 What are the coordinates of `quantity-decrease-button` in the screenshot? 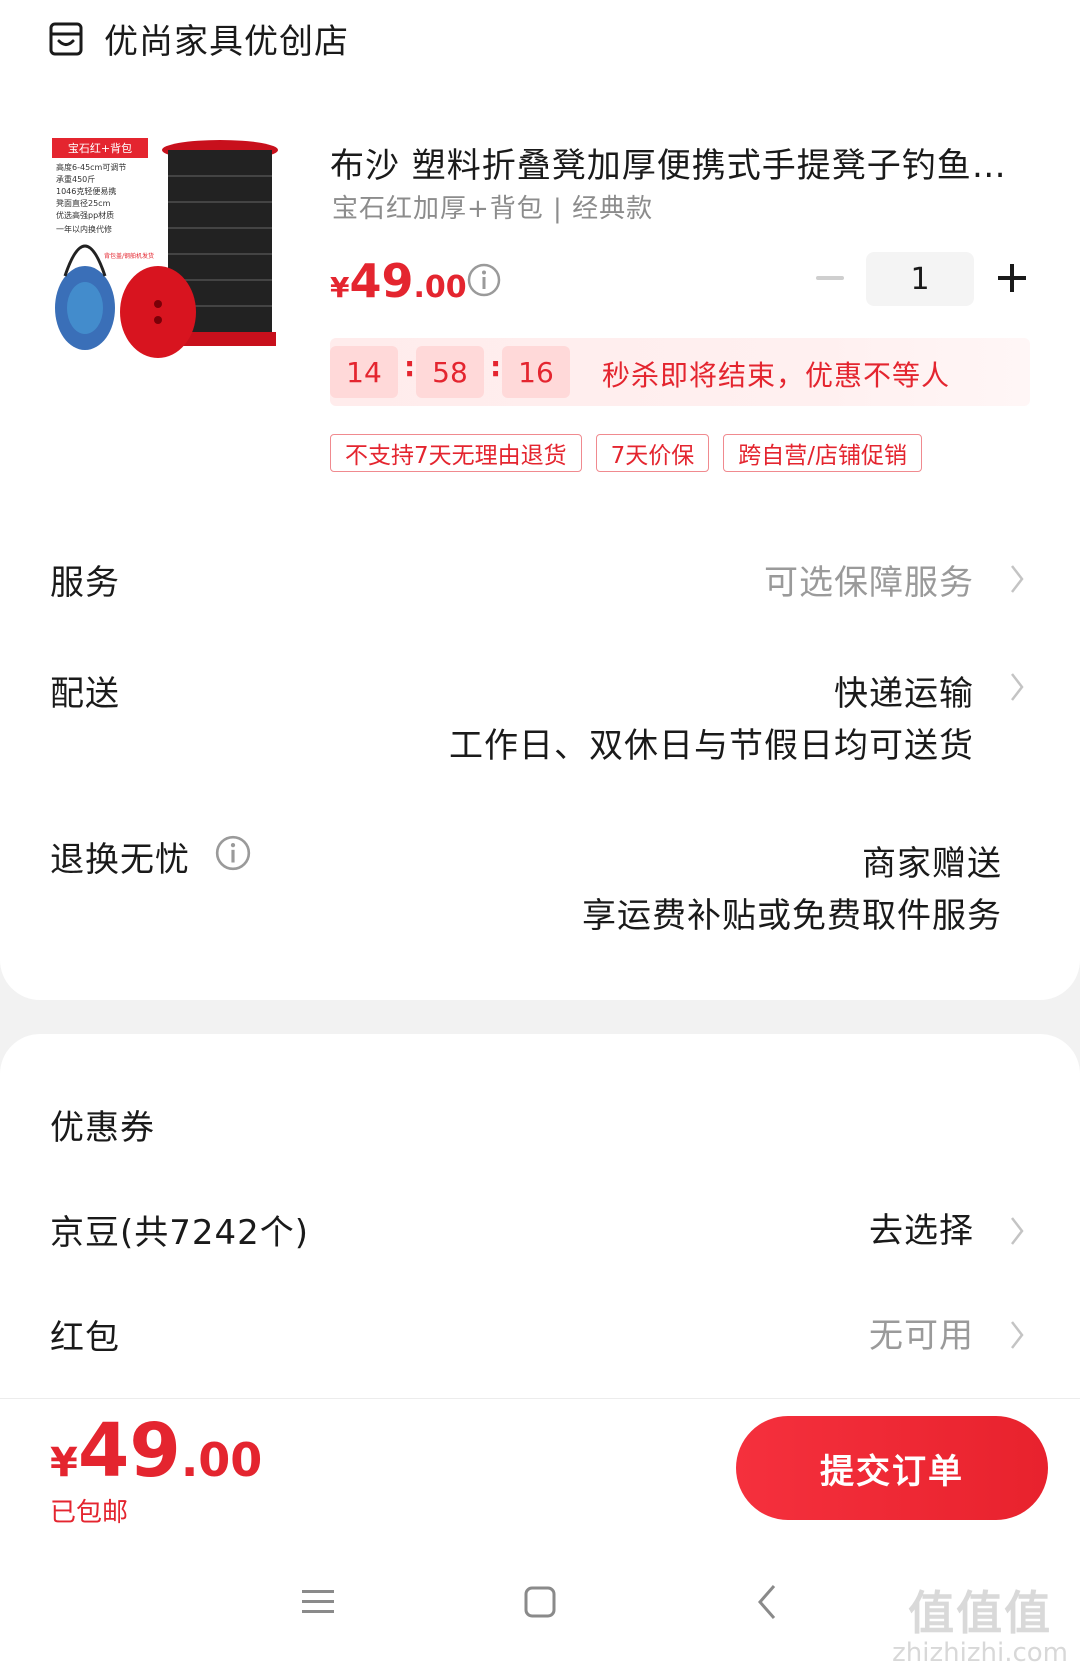 It's located at (830, 278).